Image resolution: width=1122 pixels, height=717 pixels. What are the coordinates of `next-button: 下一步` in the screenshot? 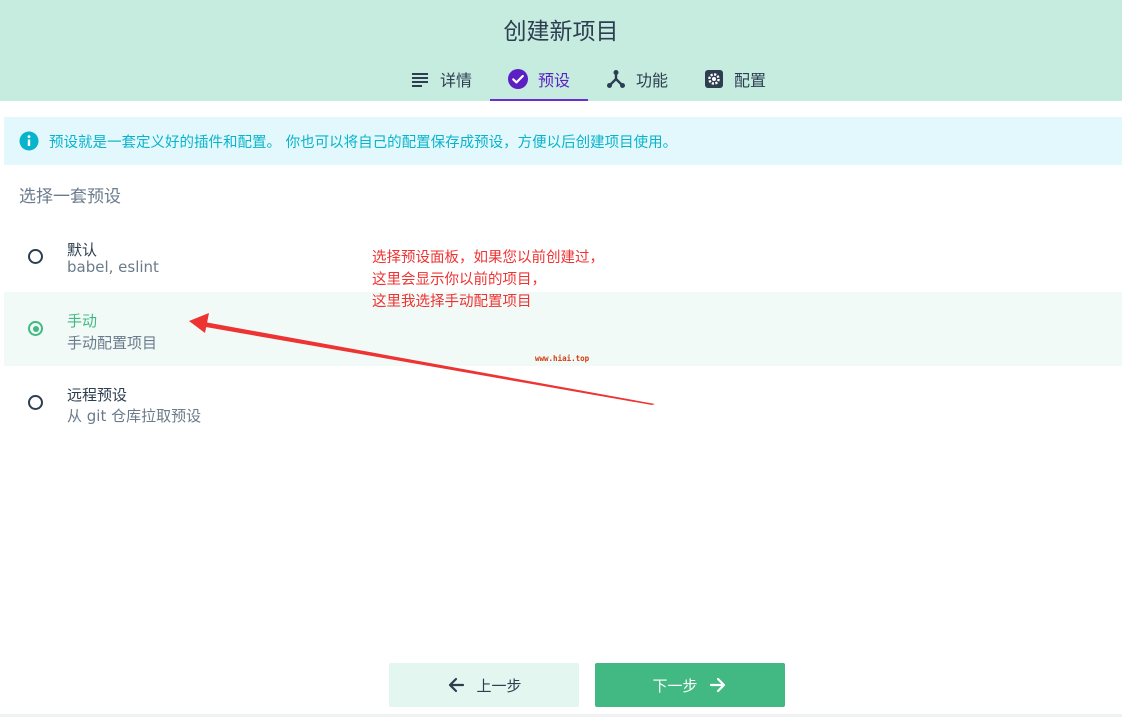 It's located at (690, 685).